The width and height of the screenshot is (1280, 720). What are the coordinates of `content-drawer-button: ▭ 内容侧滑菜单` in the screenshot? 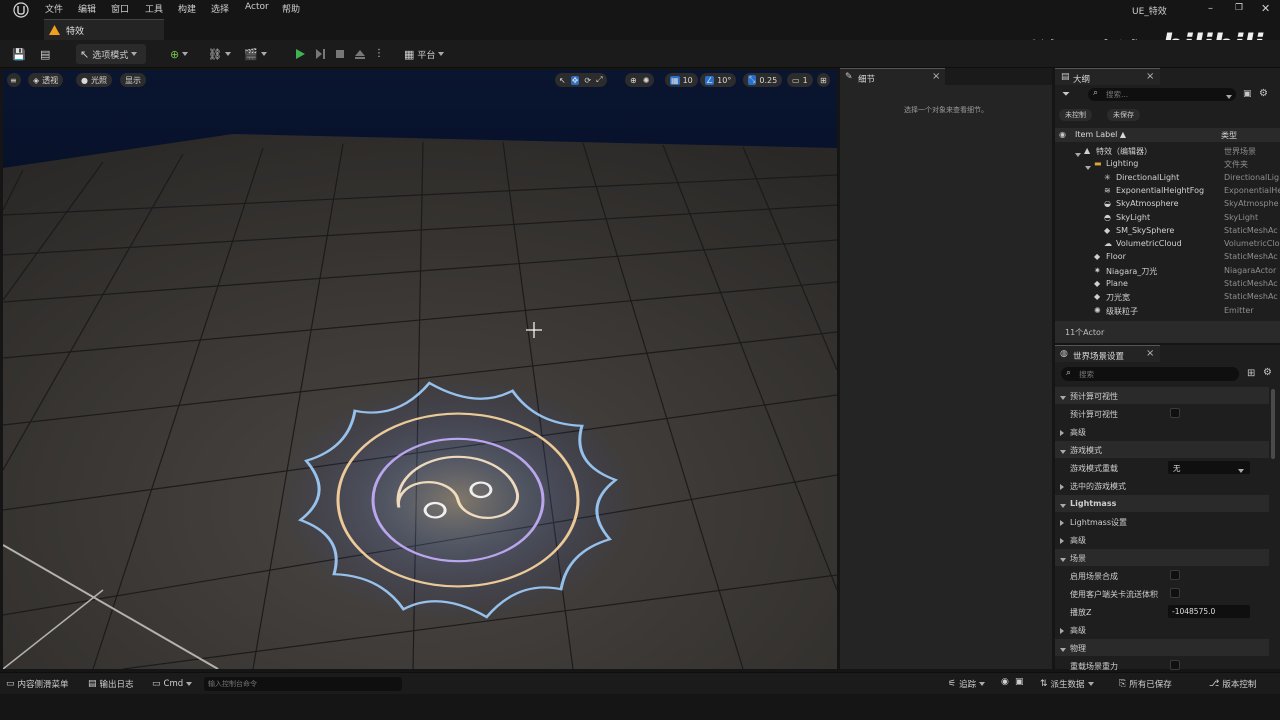 It's located at (37, 684).